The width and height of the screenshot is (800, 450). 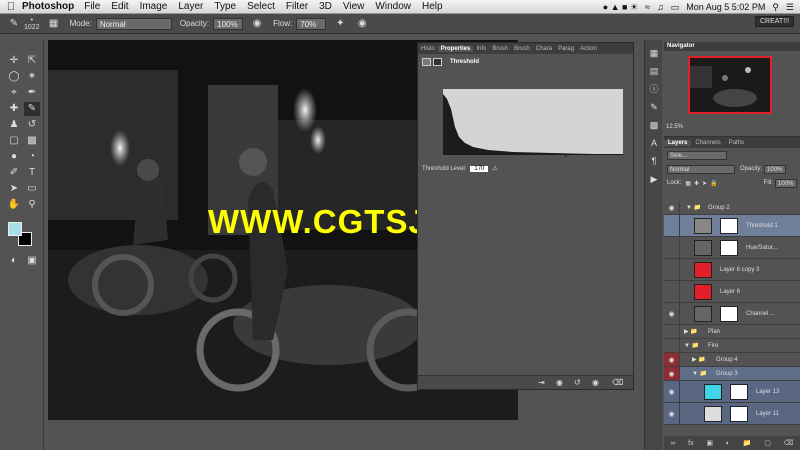 What do you see at coordinates (732, 270) in the screenshot?
I see `layer-row: Layer 6 copy 3` at bounding box center [732, 270].